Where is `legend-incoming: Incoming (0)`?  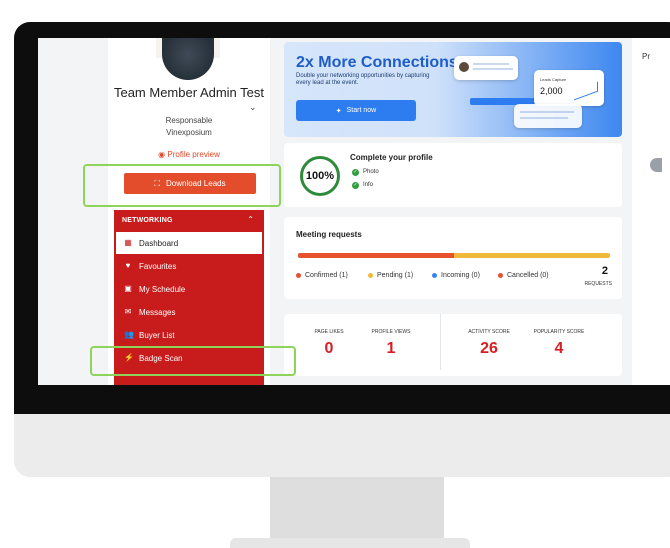 legend-incoming: Incoming (0) is located at coordinates (456, 275).